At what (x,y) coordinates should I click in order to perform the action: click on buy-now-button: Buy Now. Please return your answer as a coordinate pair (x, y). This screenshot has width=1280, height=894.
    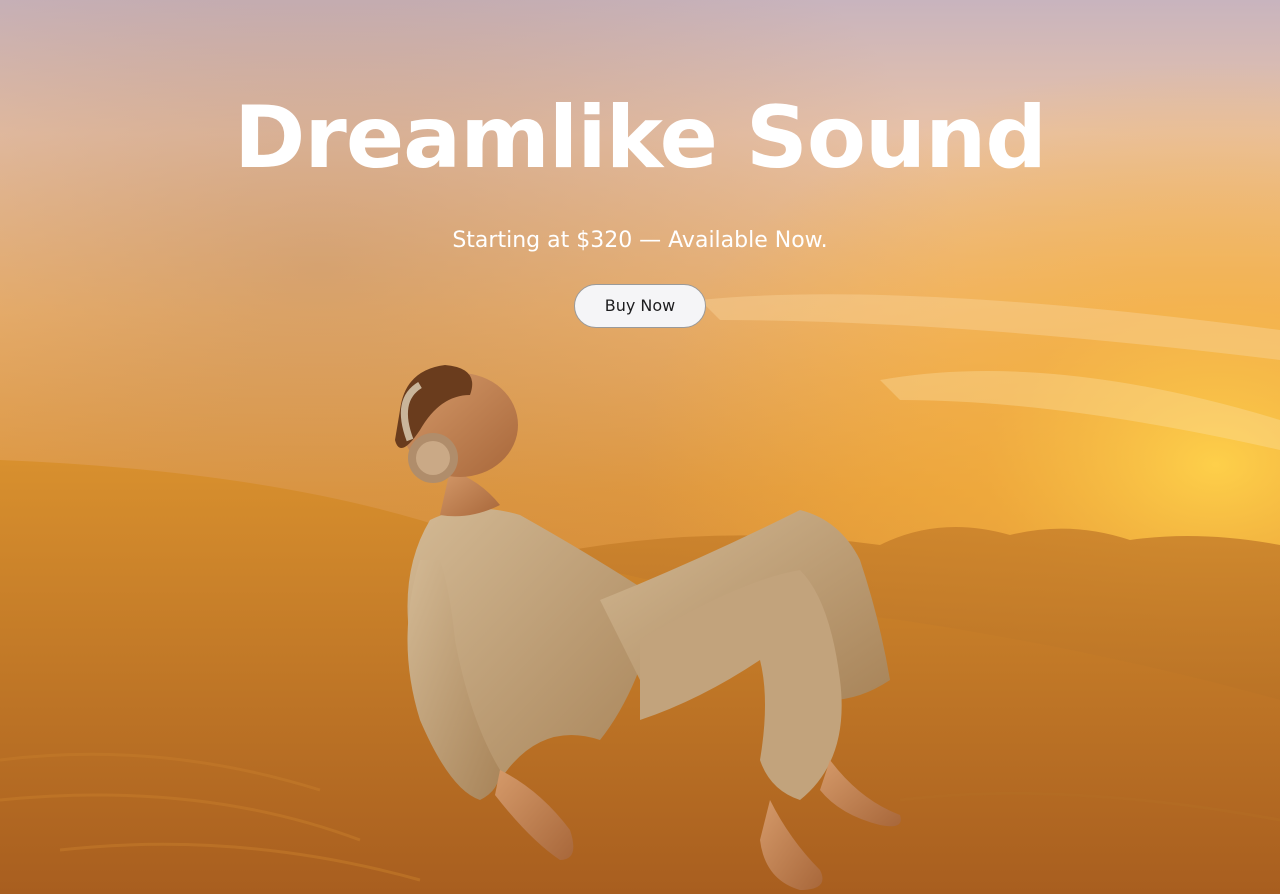
    Looking at the image, I should click on (640, 306).